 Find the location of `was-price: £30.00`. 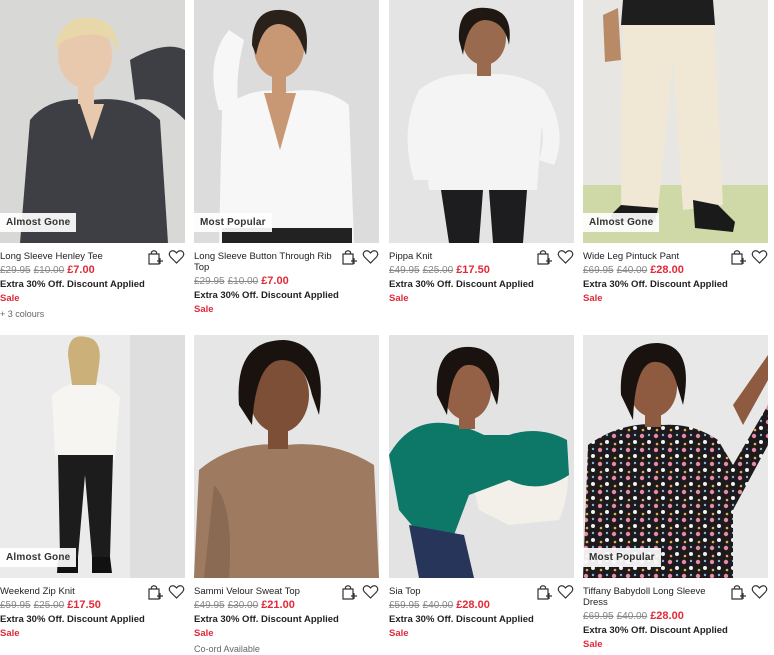

was-price: £30.00 is located at coordinates (243, 605).